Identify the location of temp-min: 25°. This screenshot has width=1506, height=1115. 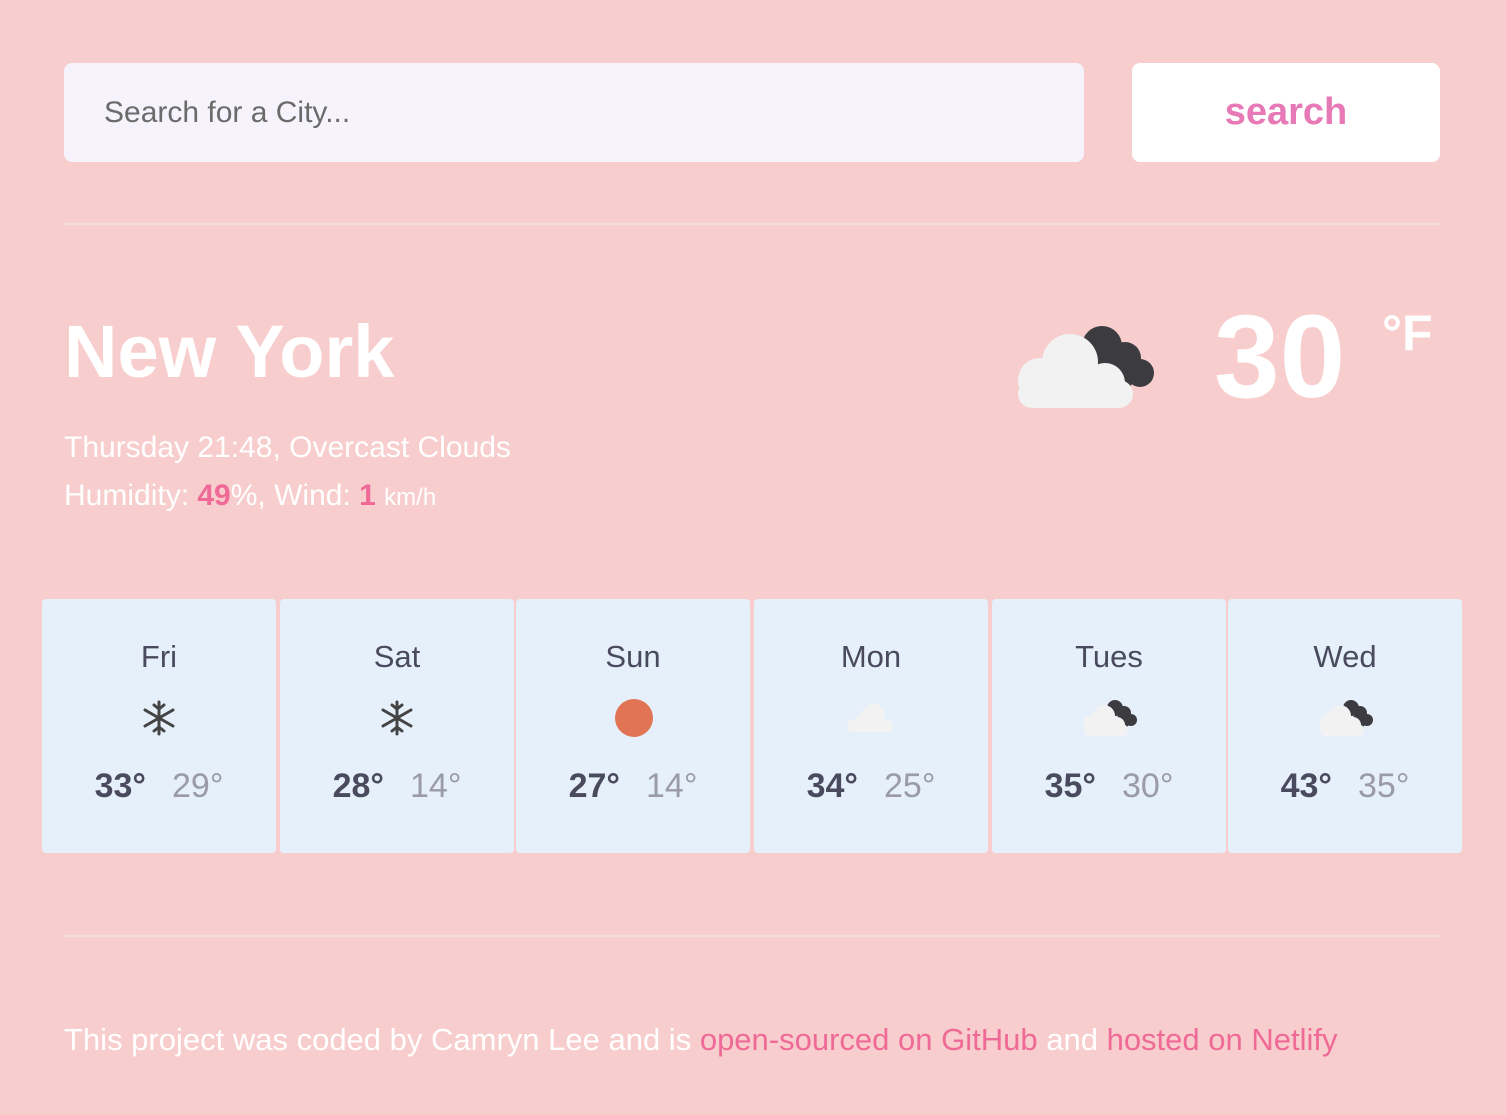
(910, 786).